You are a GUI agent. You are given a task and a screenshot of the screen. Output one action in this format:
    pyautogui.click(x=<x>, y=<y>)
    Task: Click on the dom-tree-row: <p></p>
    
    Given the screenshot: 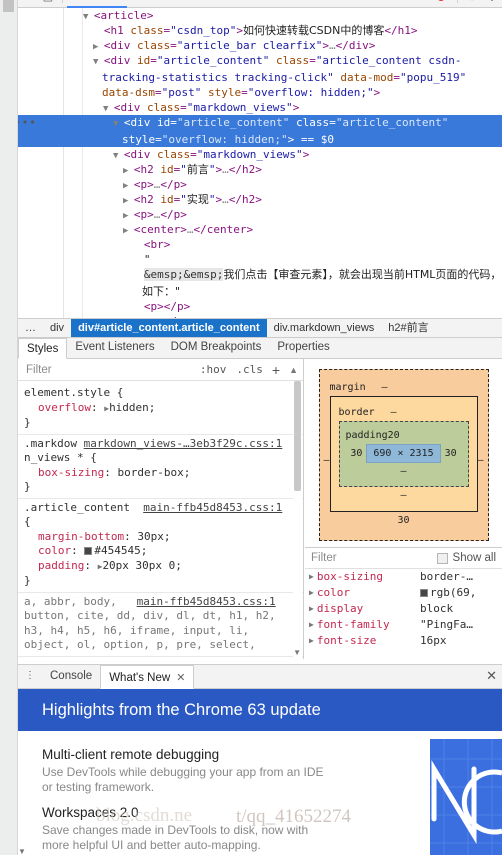 What is the action you would take?
    pyautogui.click(x=260, y=306)
    